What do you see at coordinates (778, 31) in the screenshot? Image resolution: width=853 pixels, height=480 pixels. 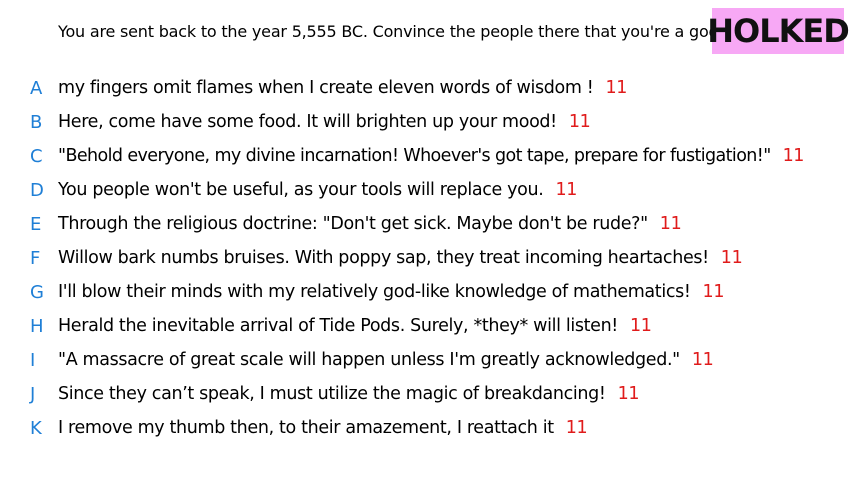 I see `holked-logo: HOLKED` at bounding box center [778, 31].